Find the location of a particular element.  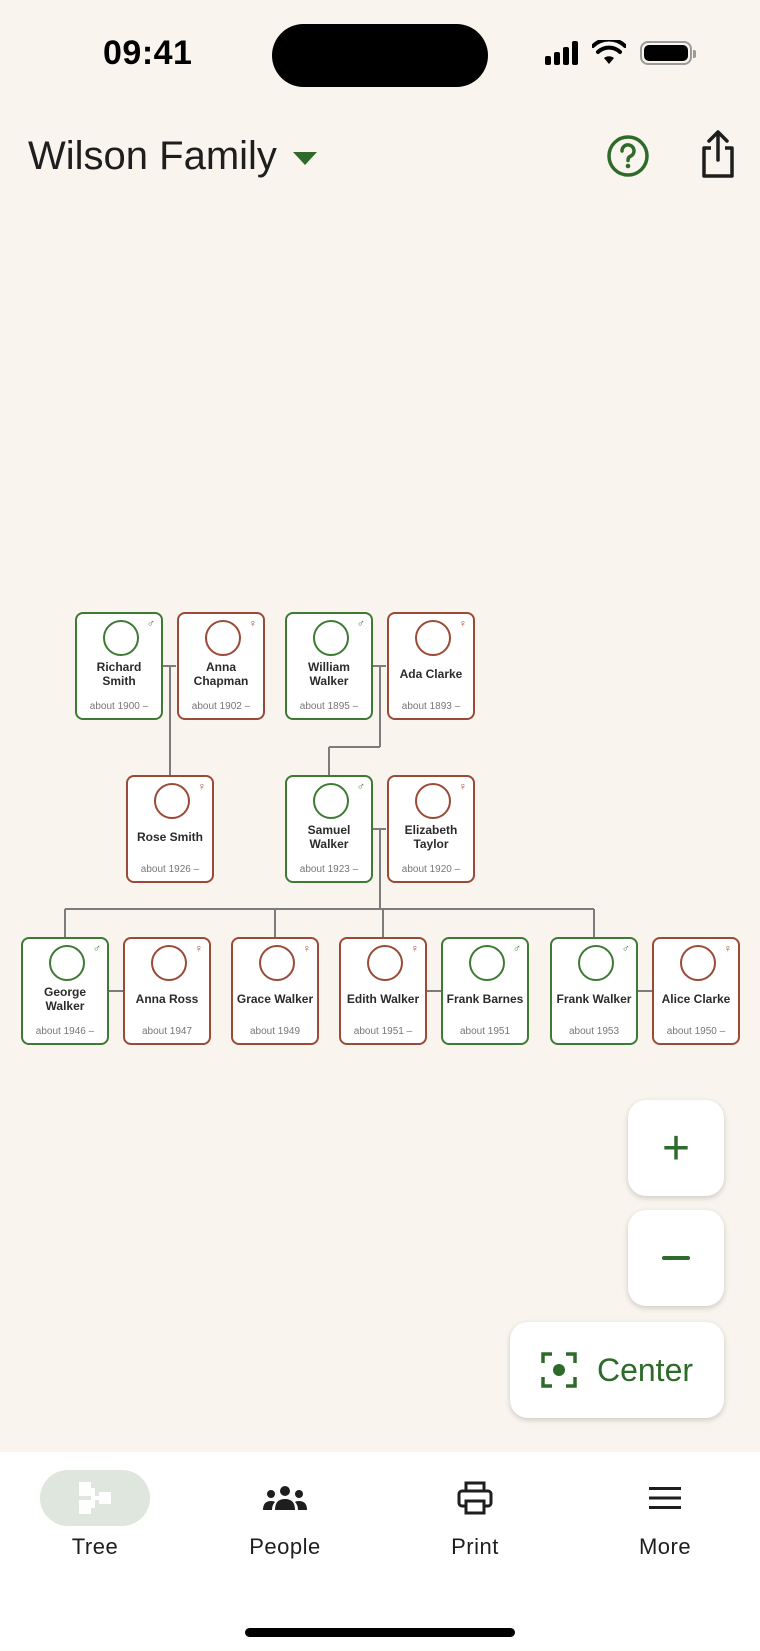

person-card-george-walker: ♂ George Walker about 1946 – is located at coordinates (65, 991).